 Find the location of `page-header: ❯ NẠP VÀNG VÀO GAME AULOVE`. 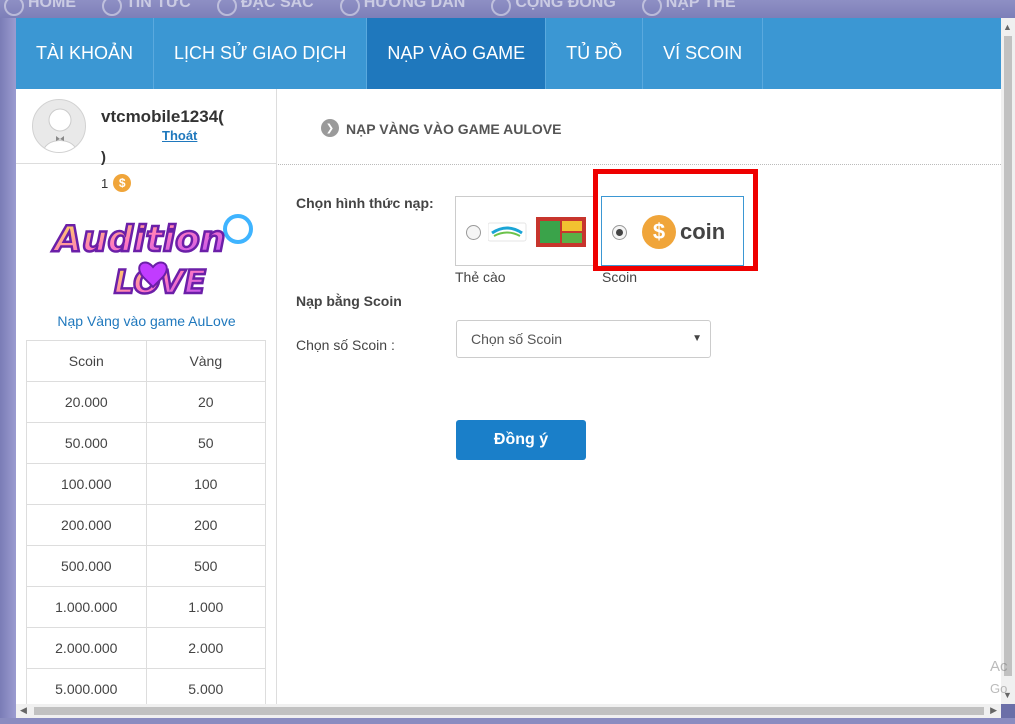

page-header: ❯ NẠP VÀNG VÀO GAME AULOVE is located at coordinates (639, 127).